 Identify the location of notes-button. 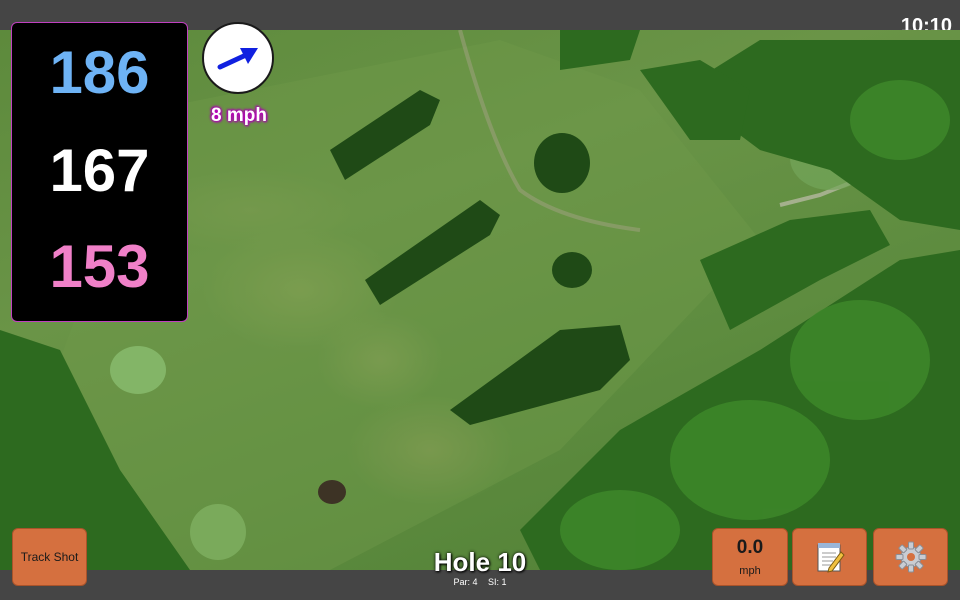
(829, 557).